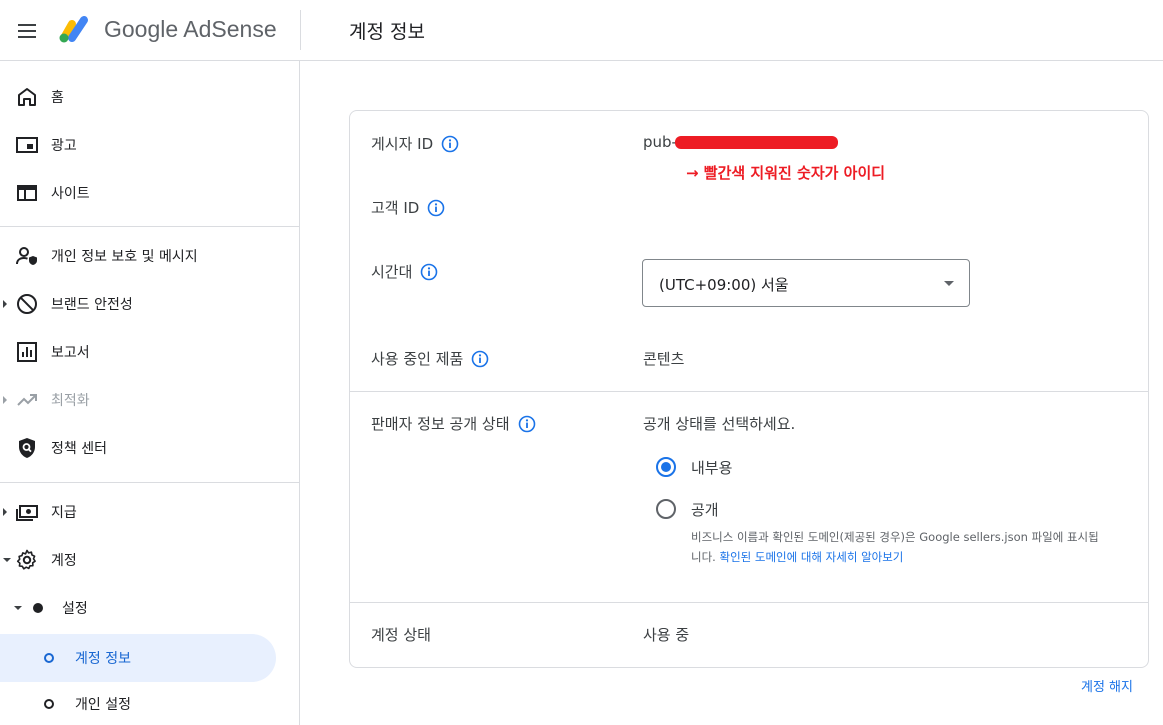  Describe the element at coordinates (138, 658) in the screenshot. I see `sidebar-subitem-account-info: 계정 정보` at that location.